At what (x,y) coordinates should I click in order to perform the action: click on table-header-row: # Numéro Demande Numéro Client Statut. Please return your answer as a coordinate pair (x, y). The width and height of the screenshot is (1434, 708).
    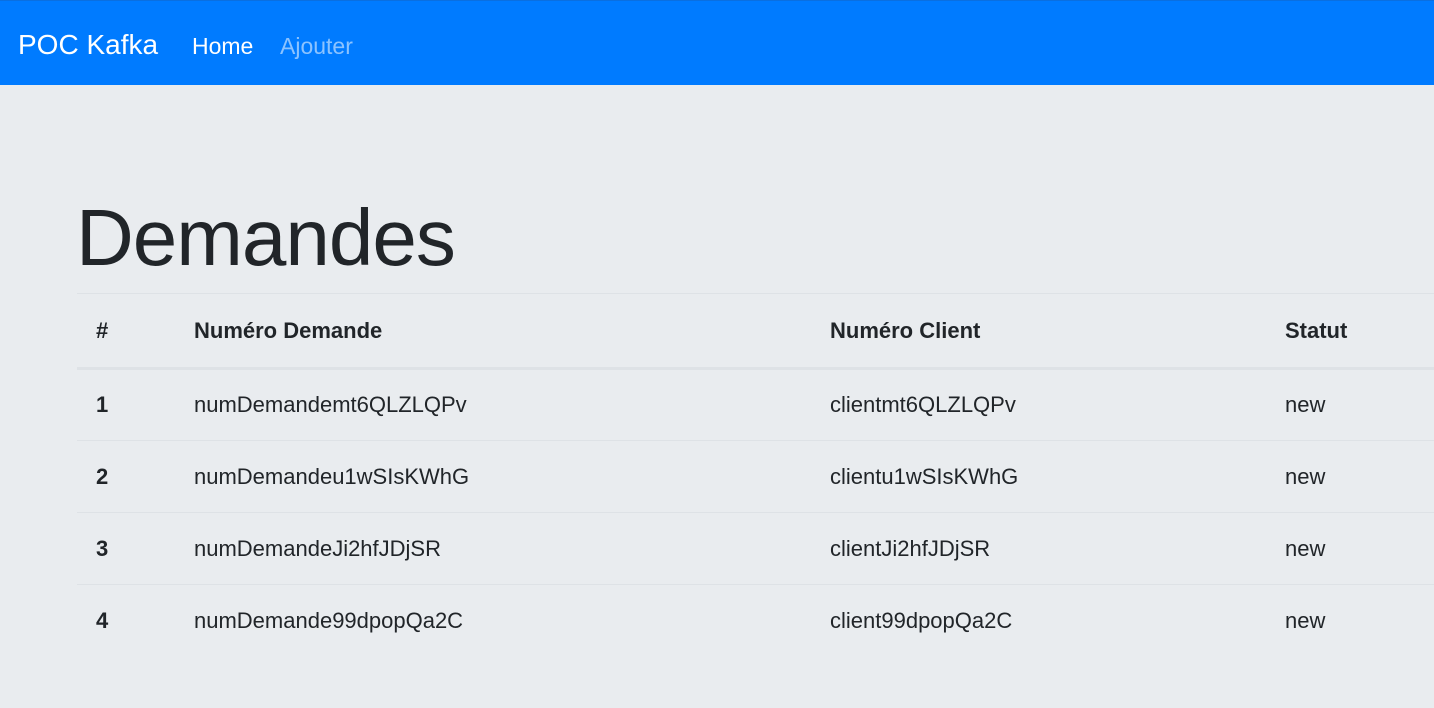
    Looking at the image, I should click on (755, 331).